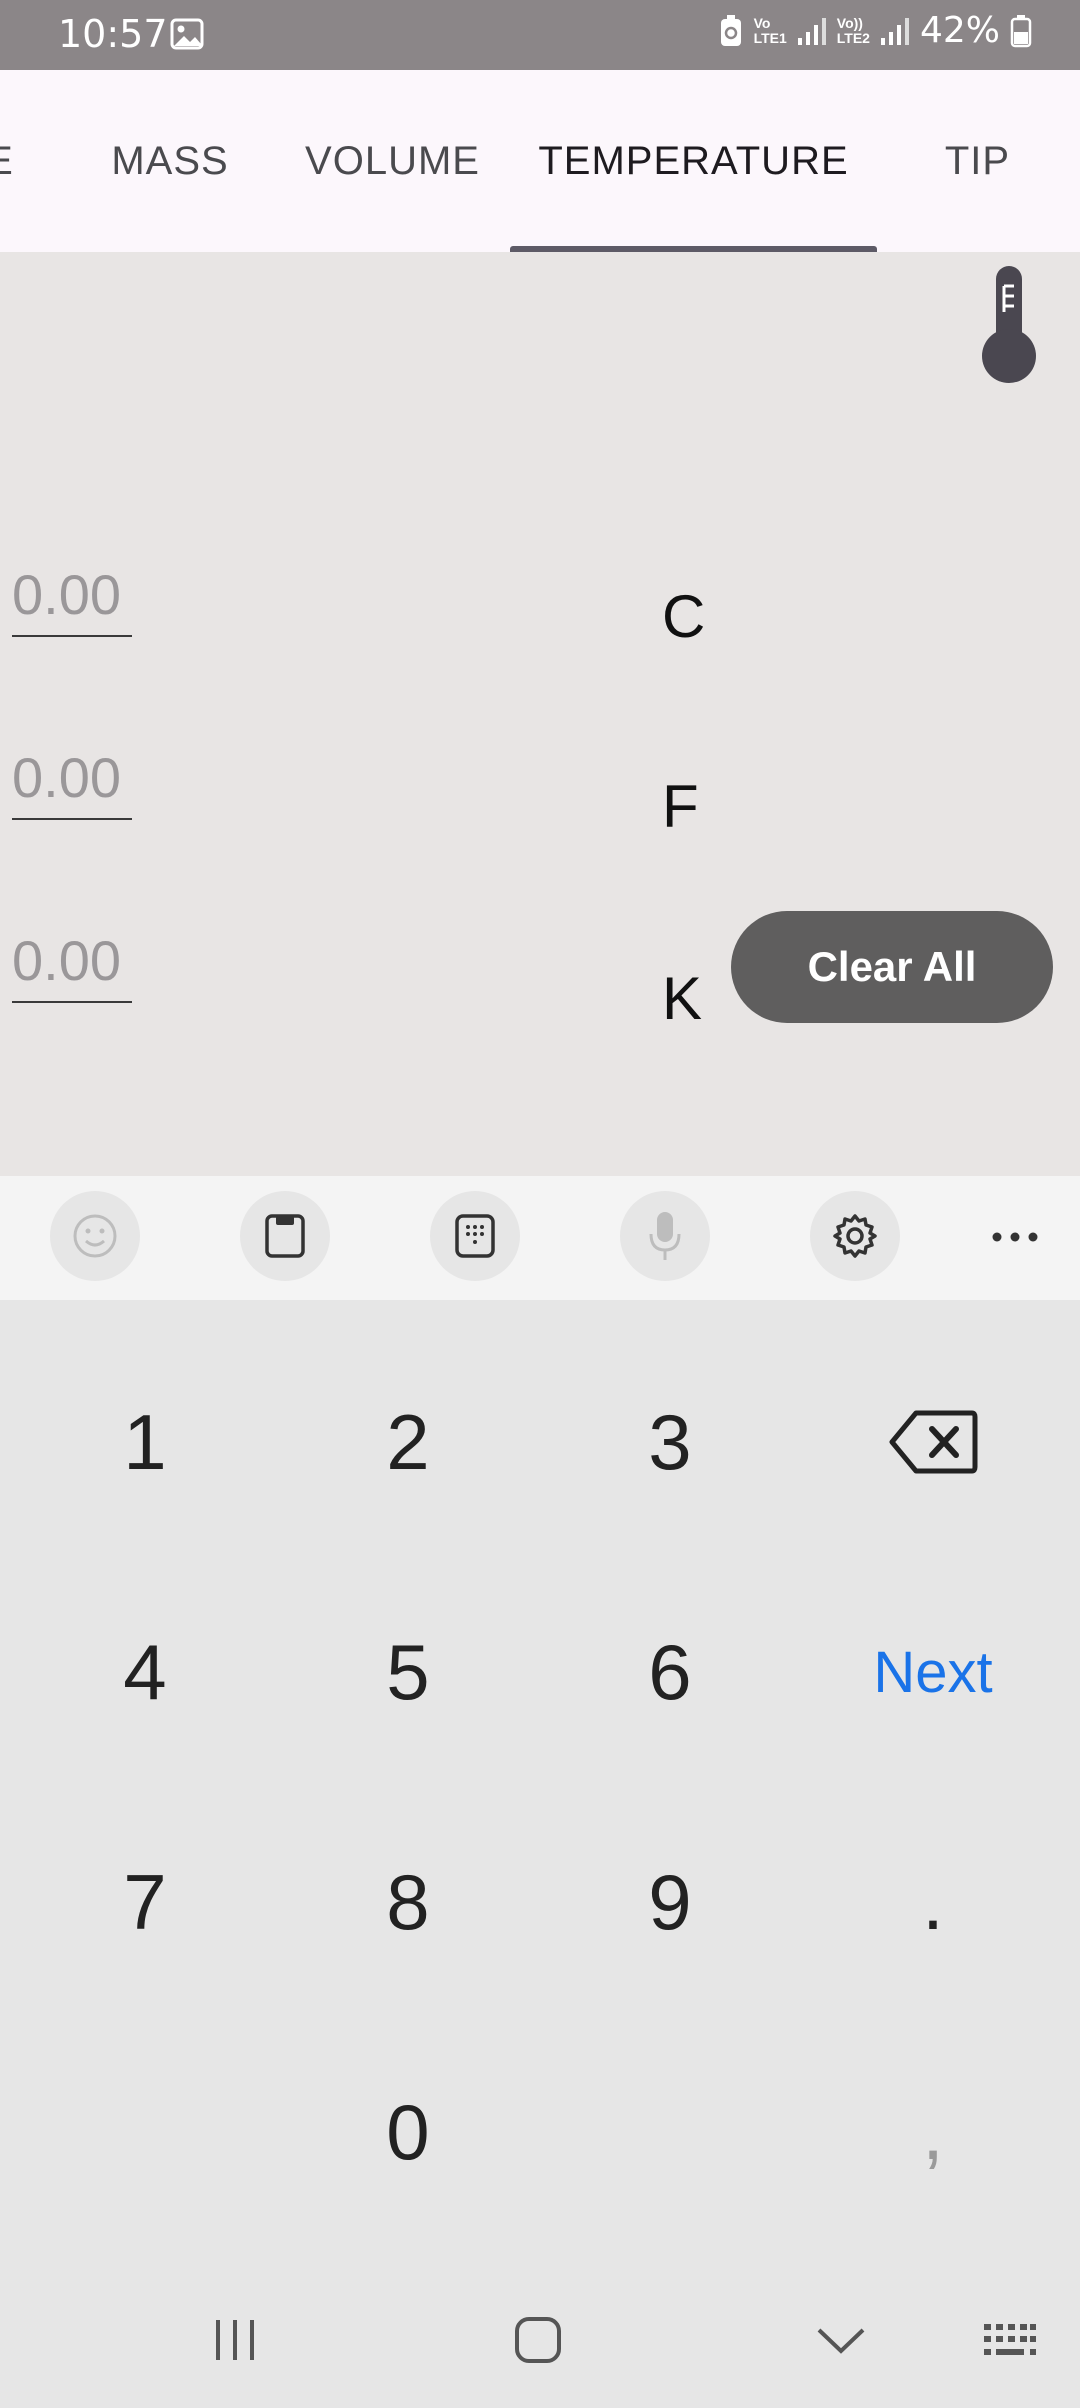 The width and height of the screenshot is (1080, 2408). What do you see at coordinates (540, 1238) in the screenshot?
I see `keyboard-toolbar` at bounding box center [540, 1238].